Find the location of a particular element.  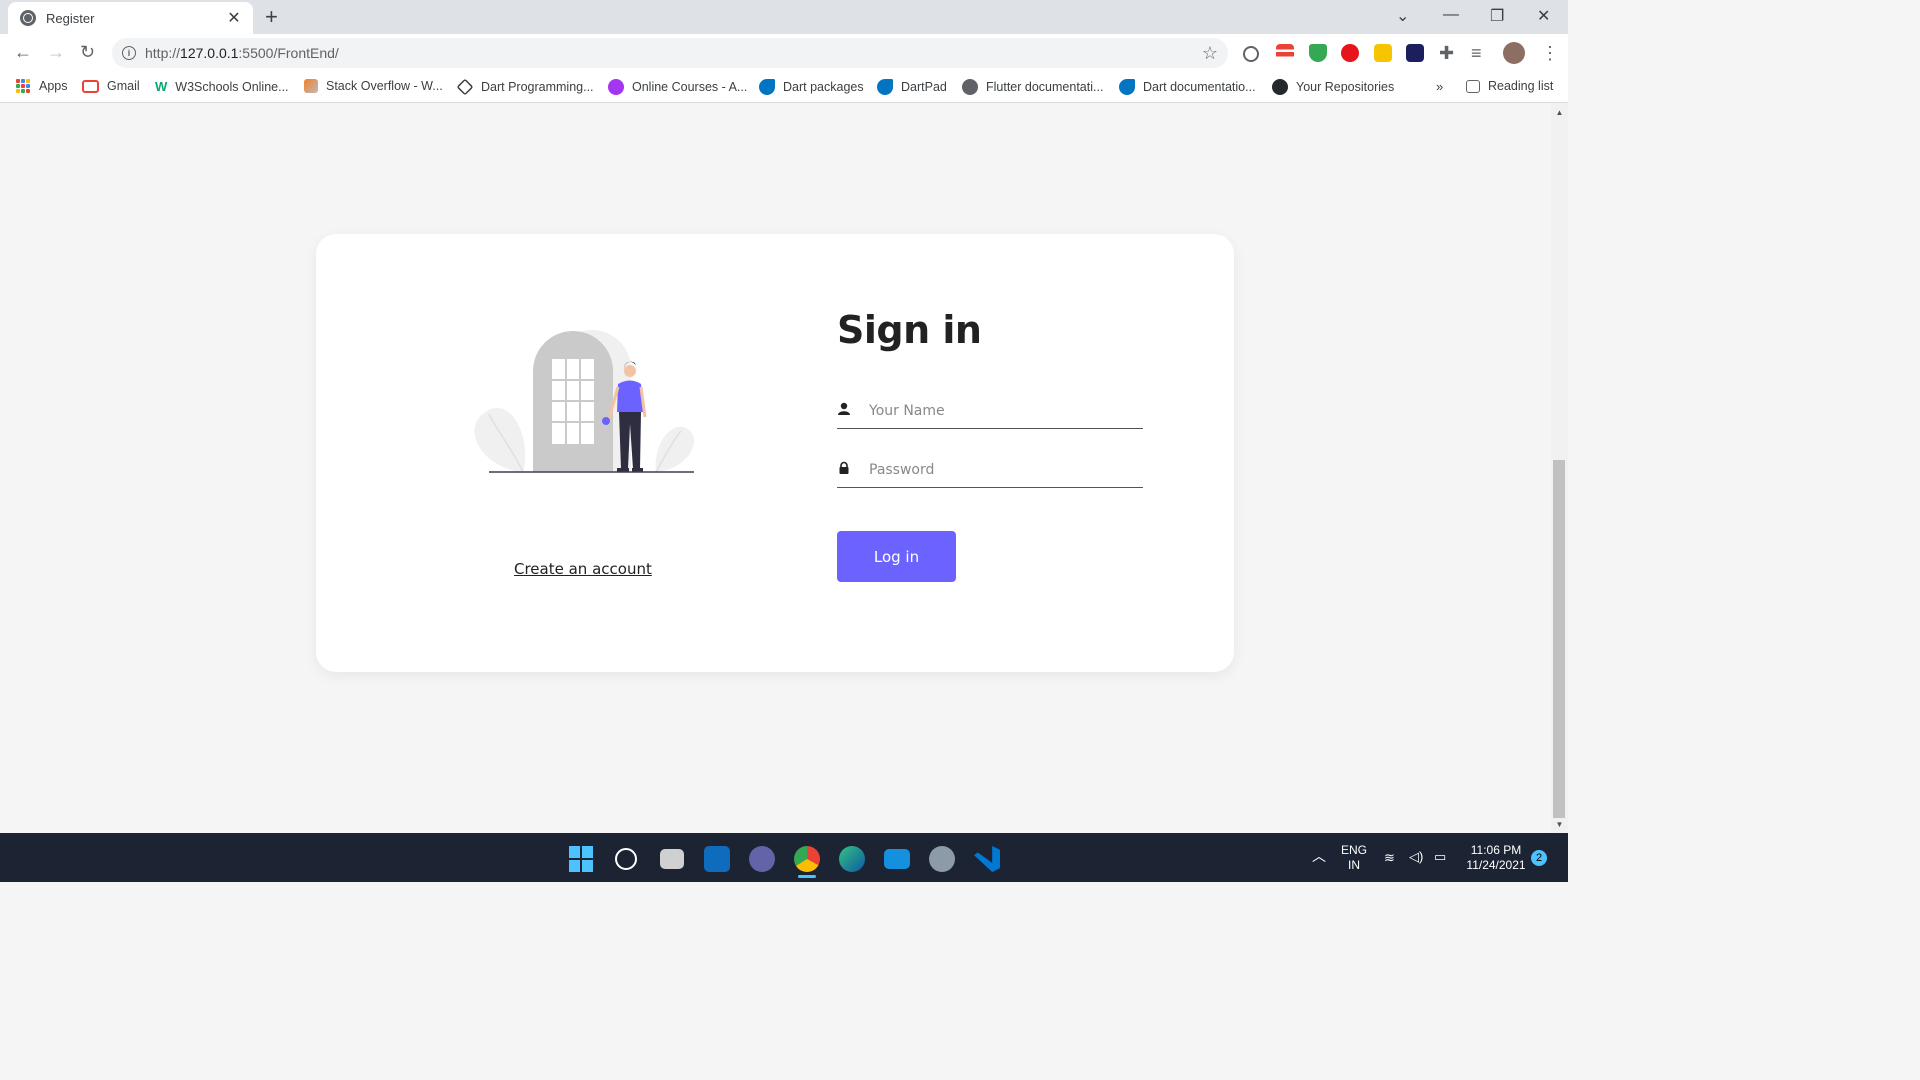

close-window-icon: ✕ is located at coordinates (1543, 16).